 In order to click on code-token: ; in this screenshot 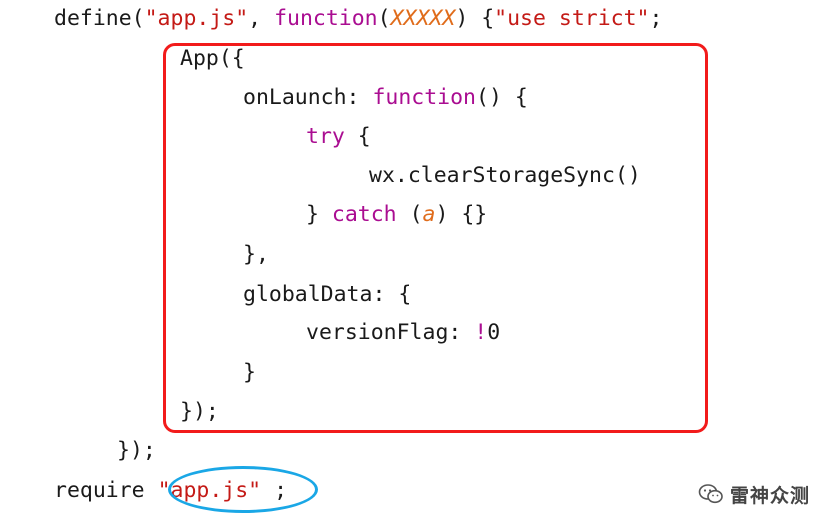, I will do `click(656, 18)`.